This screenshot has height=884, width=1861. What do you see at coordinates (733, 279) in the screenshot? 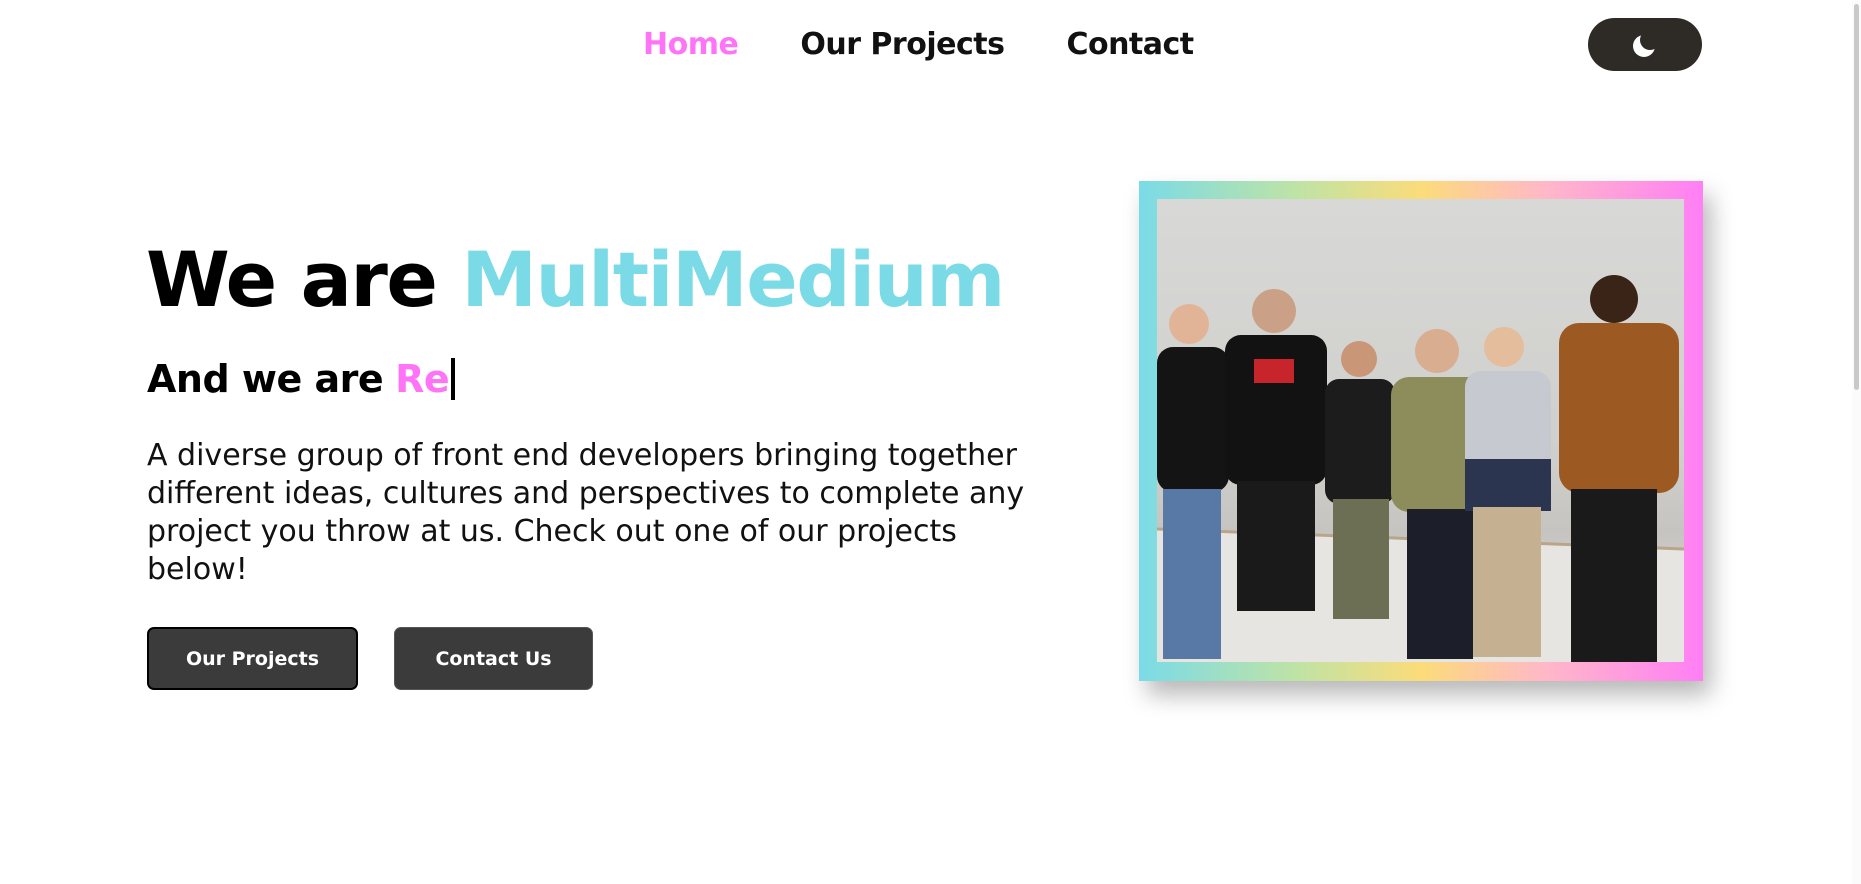
I see `hero-title-brand: MultiMedium` at bounding box center [733, 279].